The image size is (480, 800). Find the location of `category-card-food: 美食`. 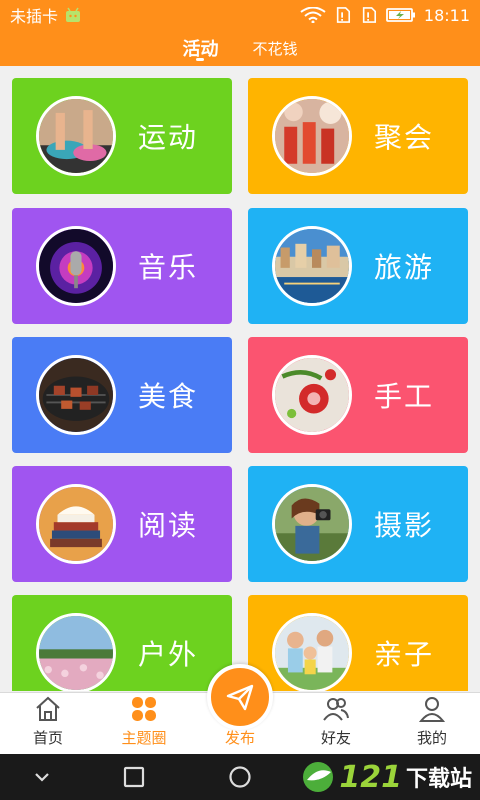

category-card-food: 美食 is located at coordinates (122, 395).